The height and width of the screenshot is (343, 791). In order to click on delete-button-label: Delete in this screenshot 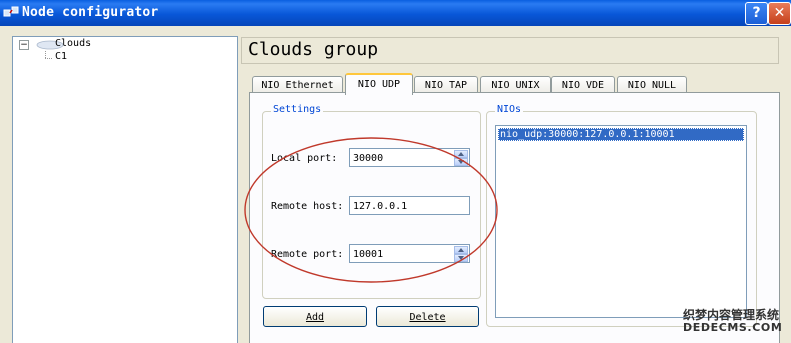, I will do `click(427, 317)`.